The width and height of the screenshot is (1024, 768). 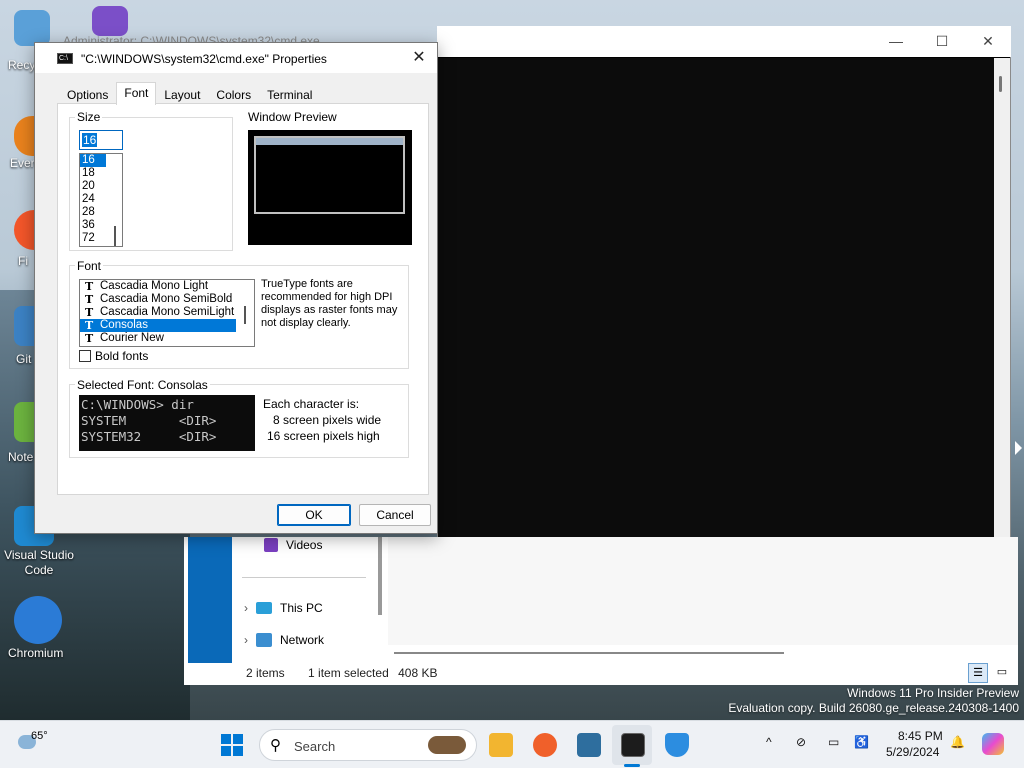 I want to click on accessibility-icon: ♿, so click(x=861, y=742).